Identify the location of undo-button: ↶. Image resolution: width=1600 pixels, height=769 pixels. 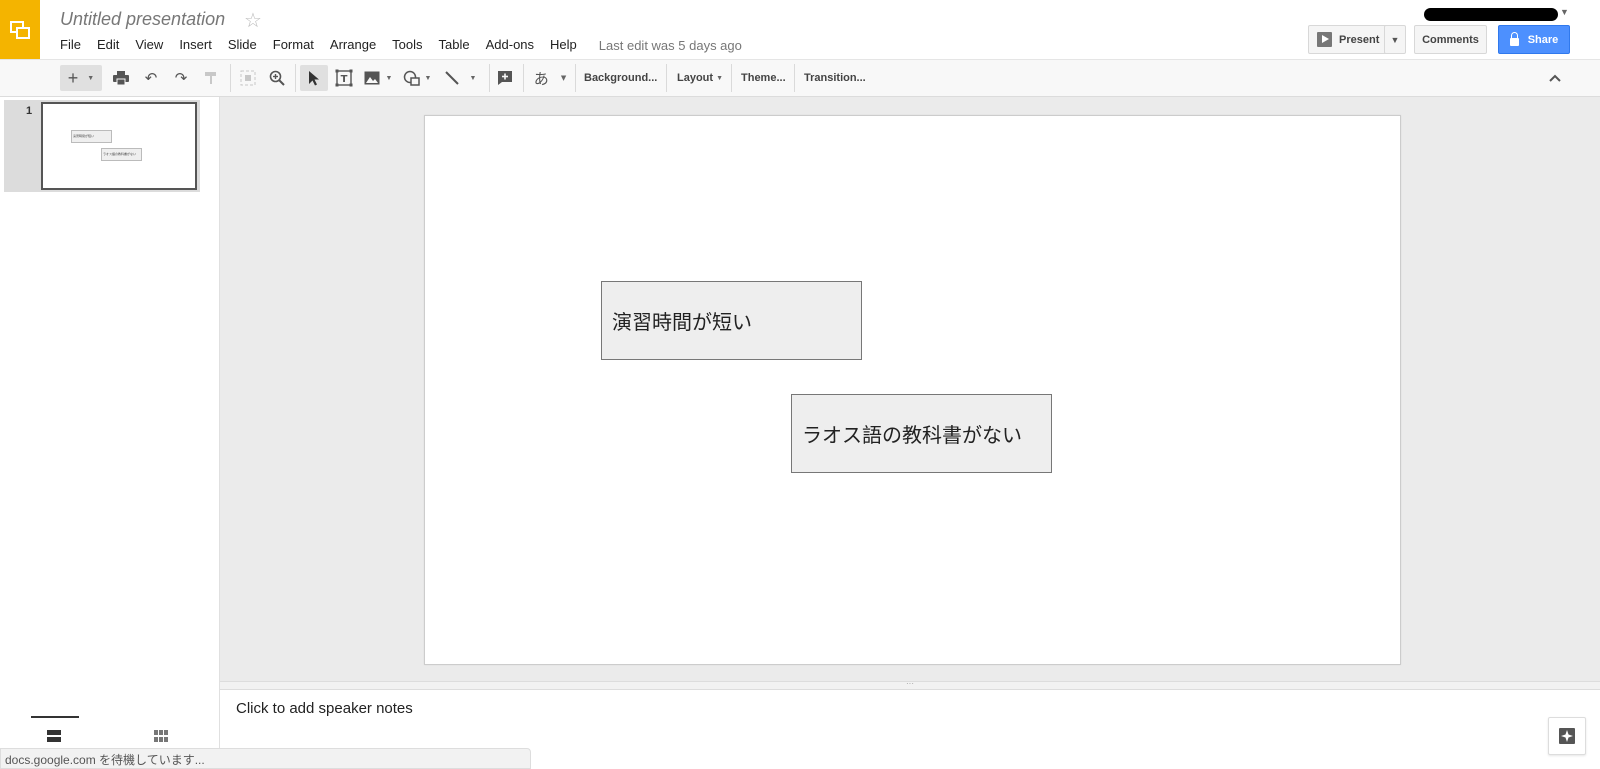
(151, 78).